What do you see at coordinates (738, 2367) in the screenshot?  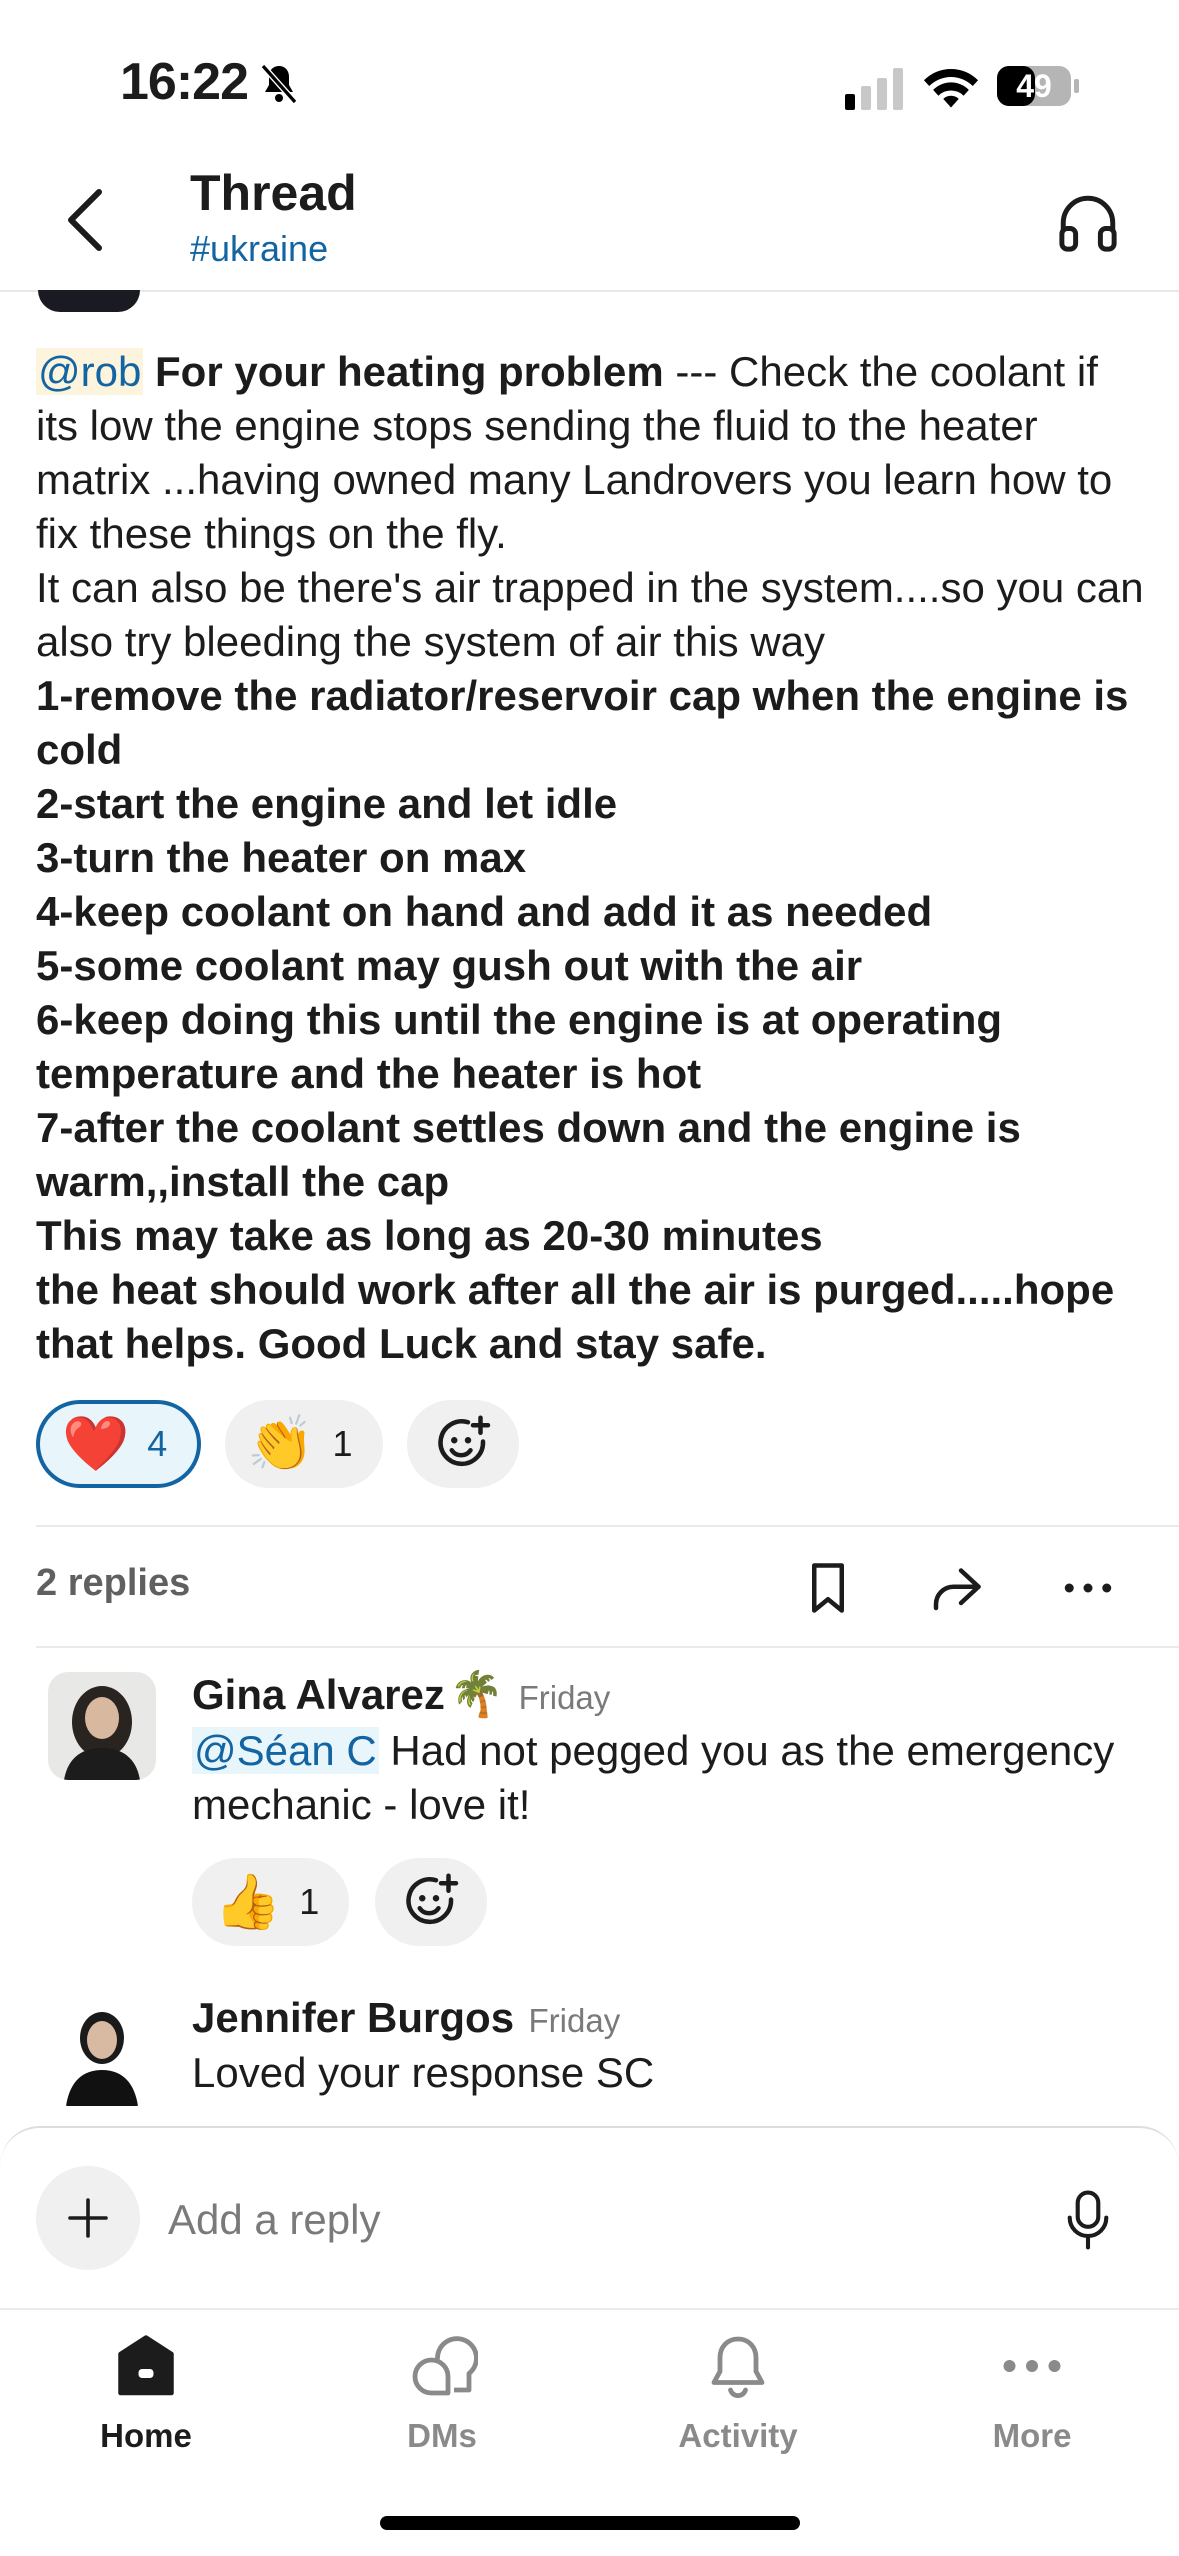 I see `bell-icon` at bounding box center [738, 2367].